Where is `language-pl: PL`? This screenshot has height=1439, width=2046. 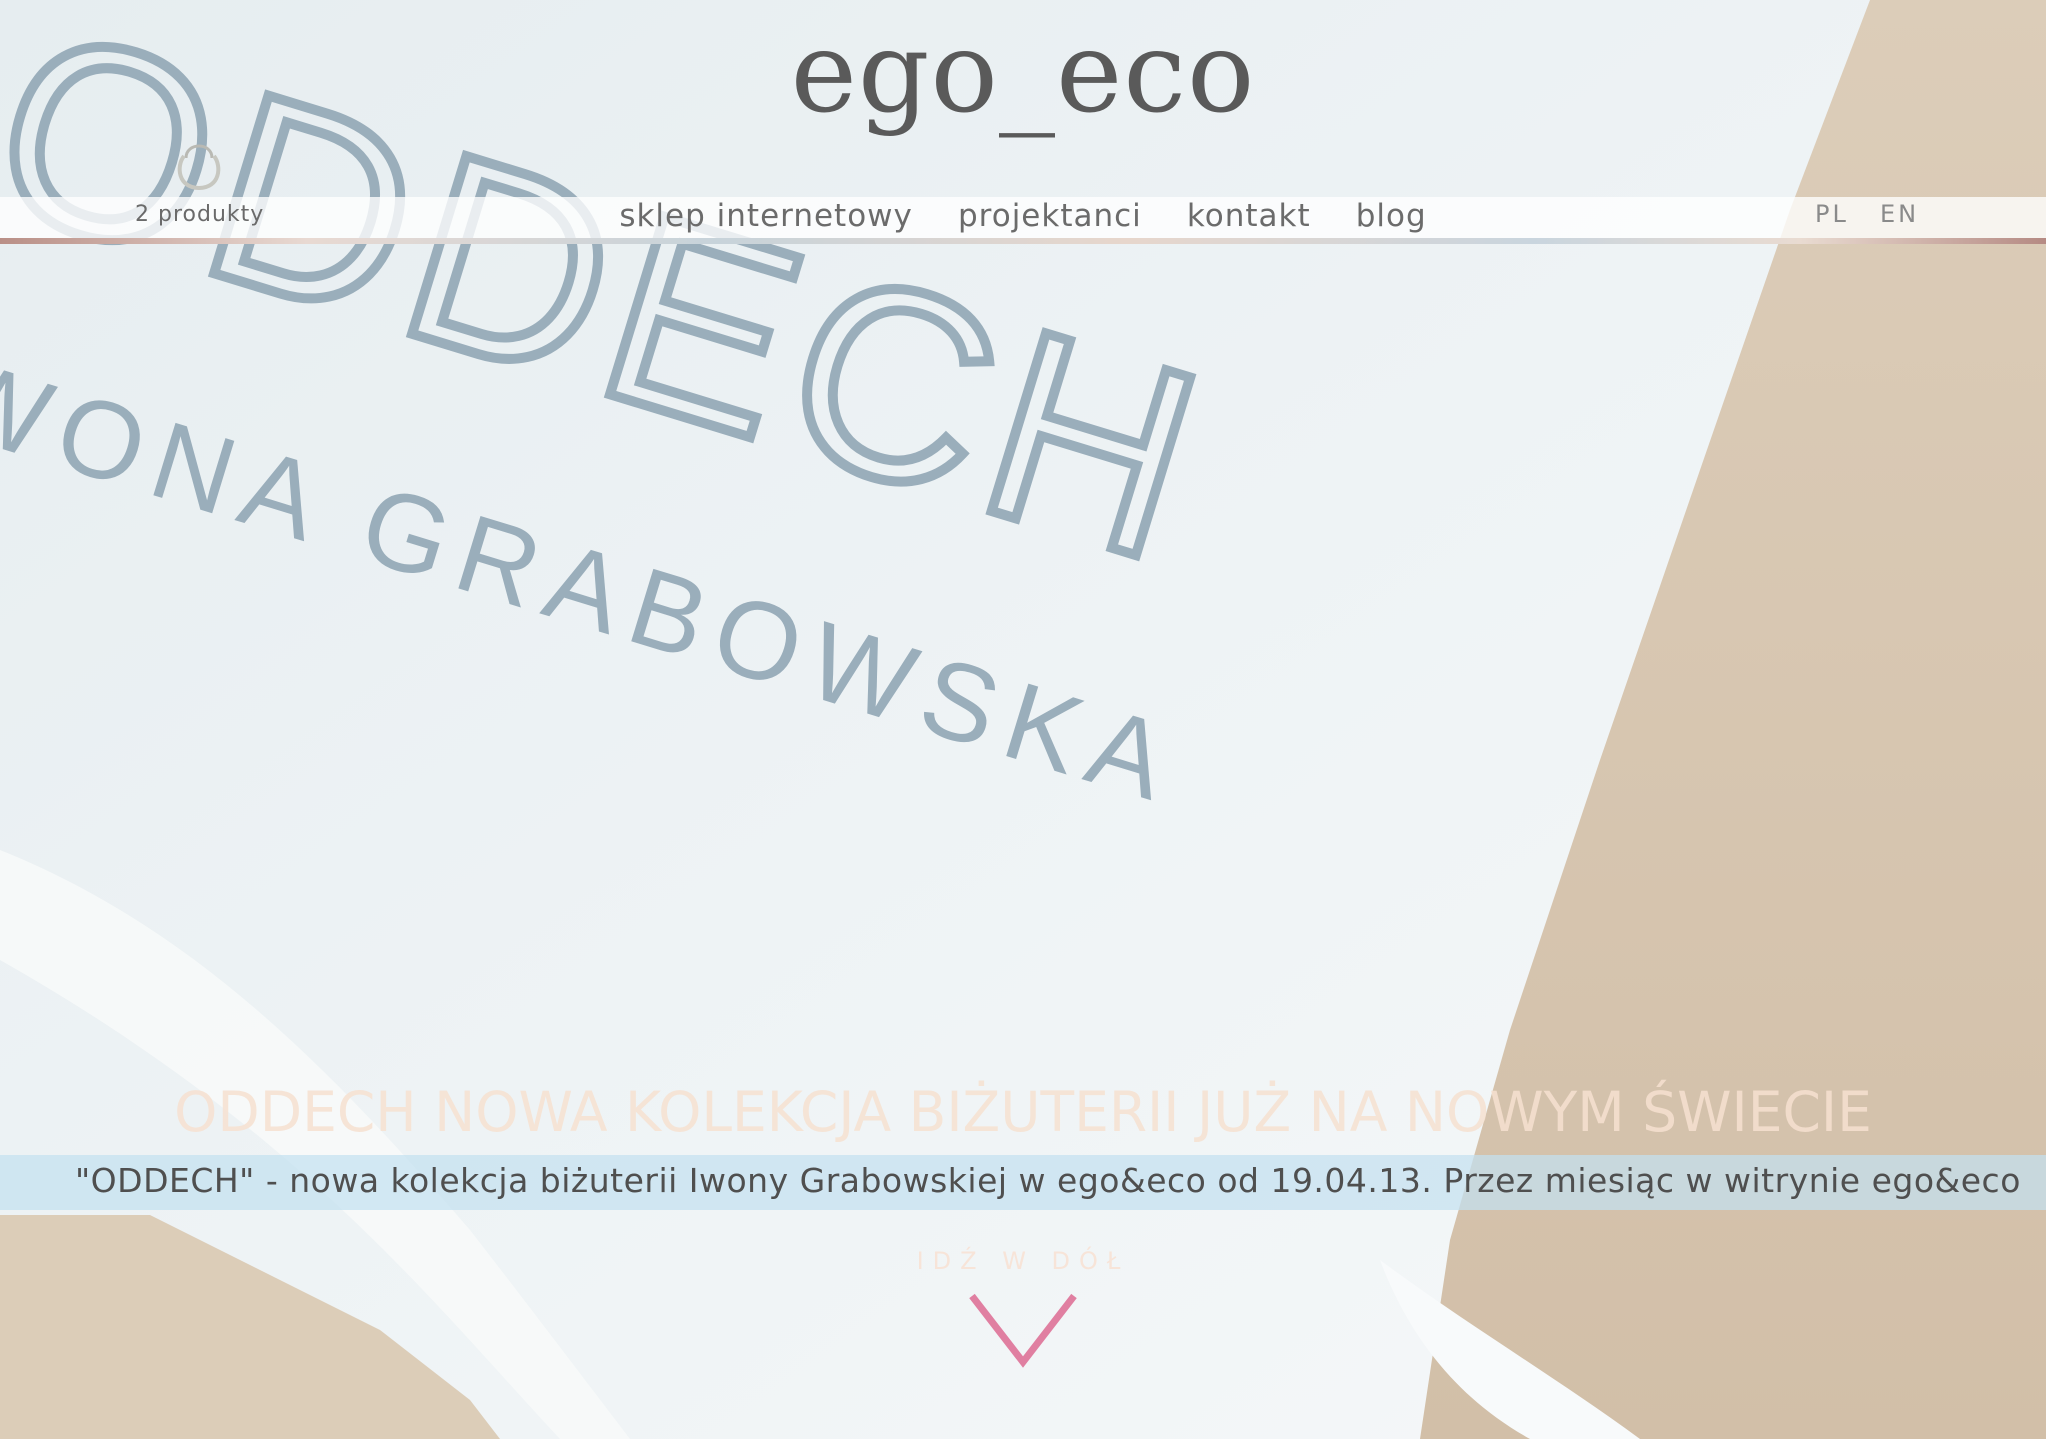 language-pl: PL is located at coordinates (1832, 214).